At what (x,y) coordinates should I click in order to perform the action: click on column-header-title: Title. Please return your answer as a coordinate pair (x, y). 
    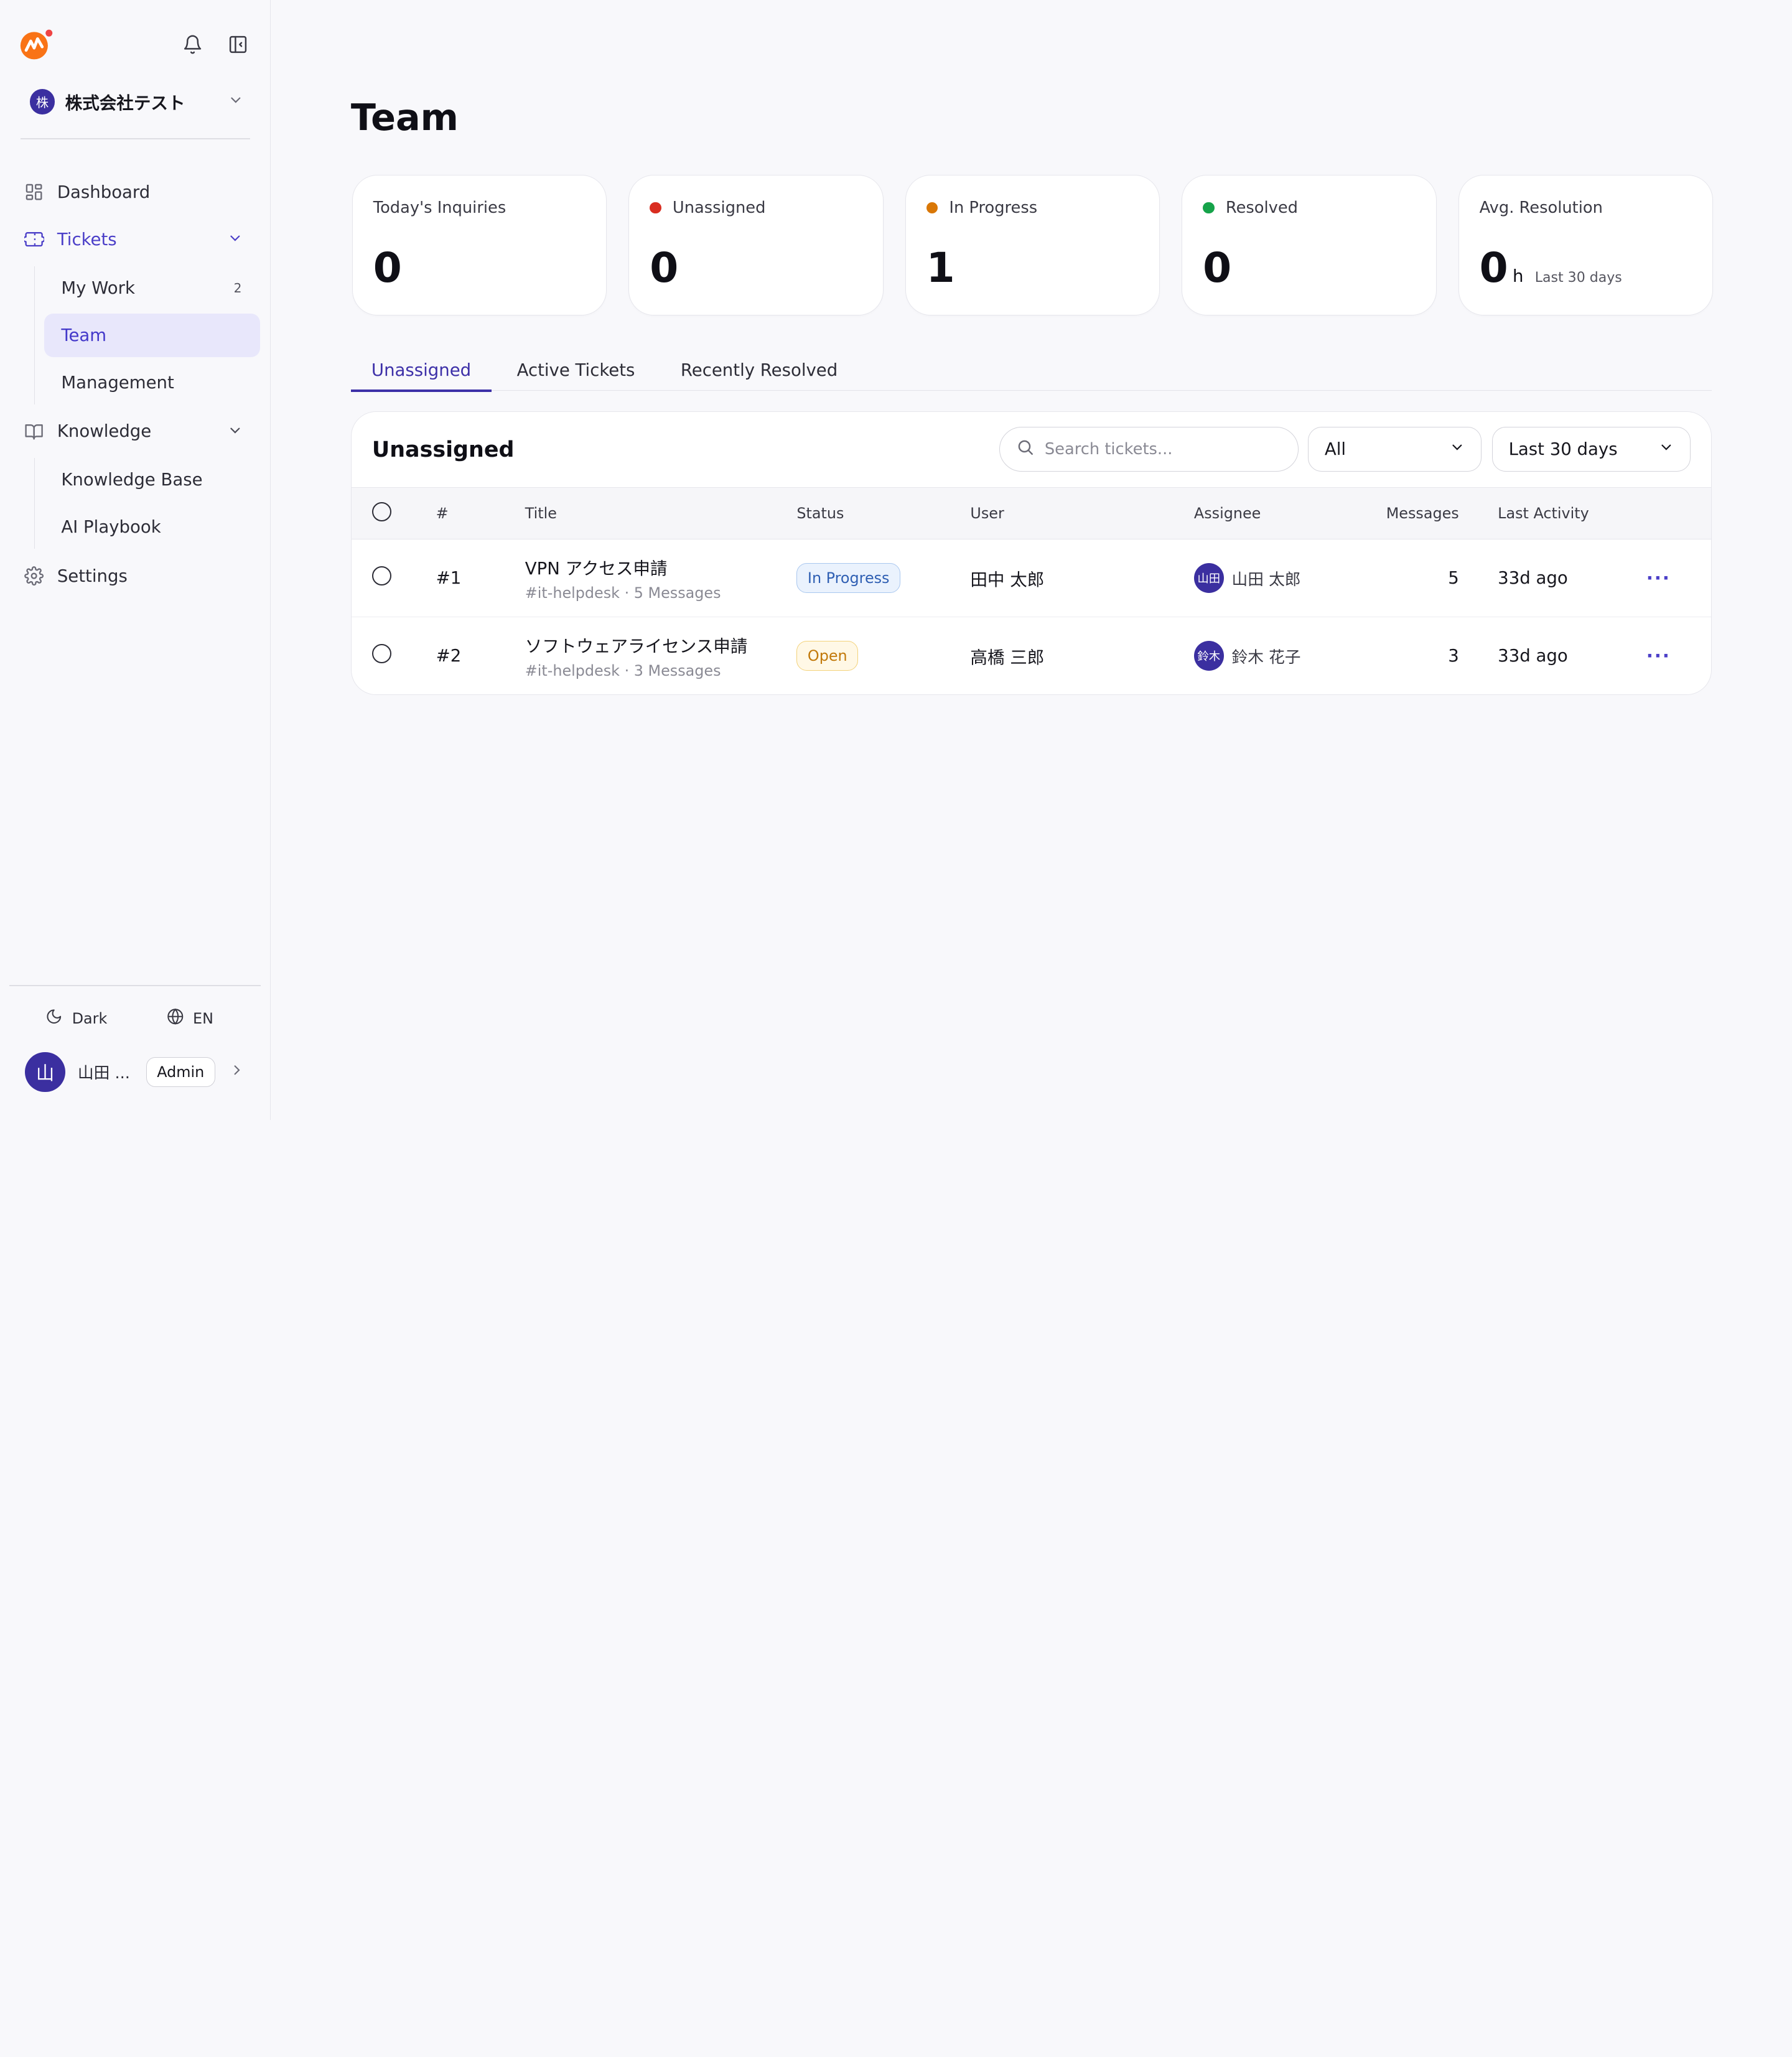
    Looking at the image, I should click on (661, 513).